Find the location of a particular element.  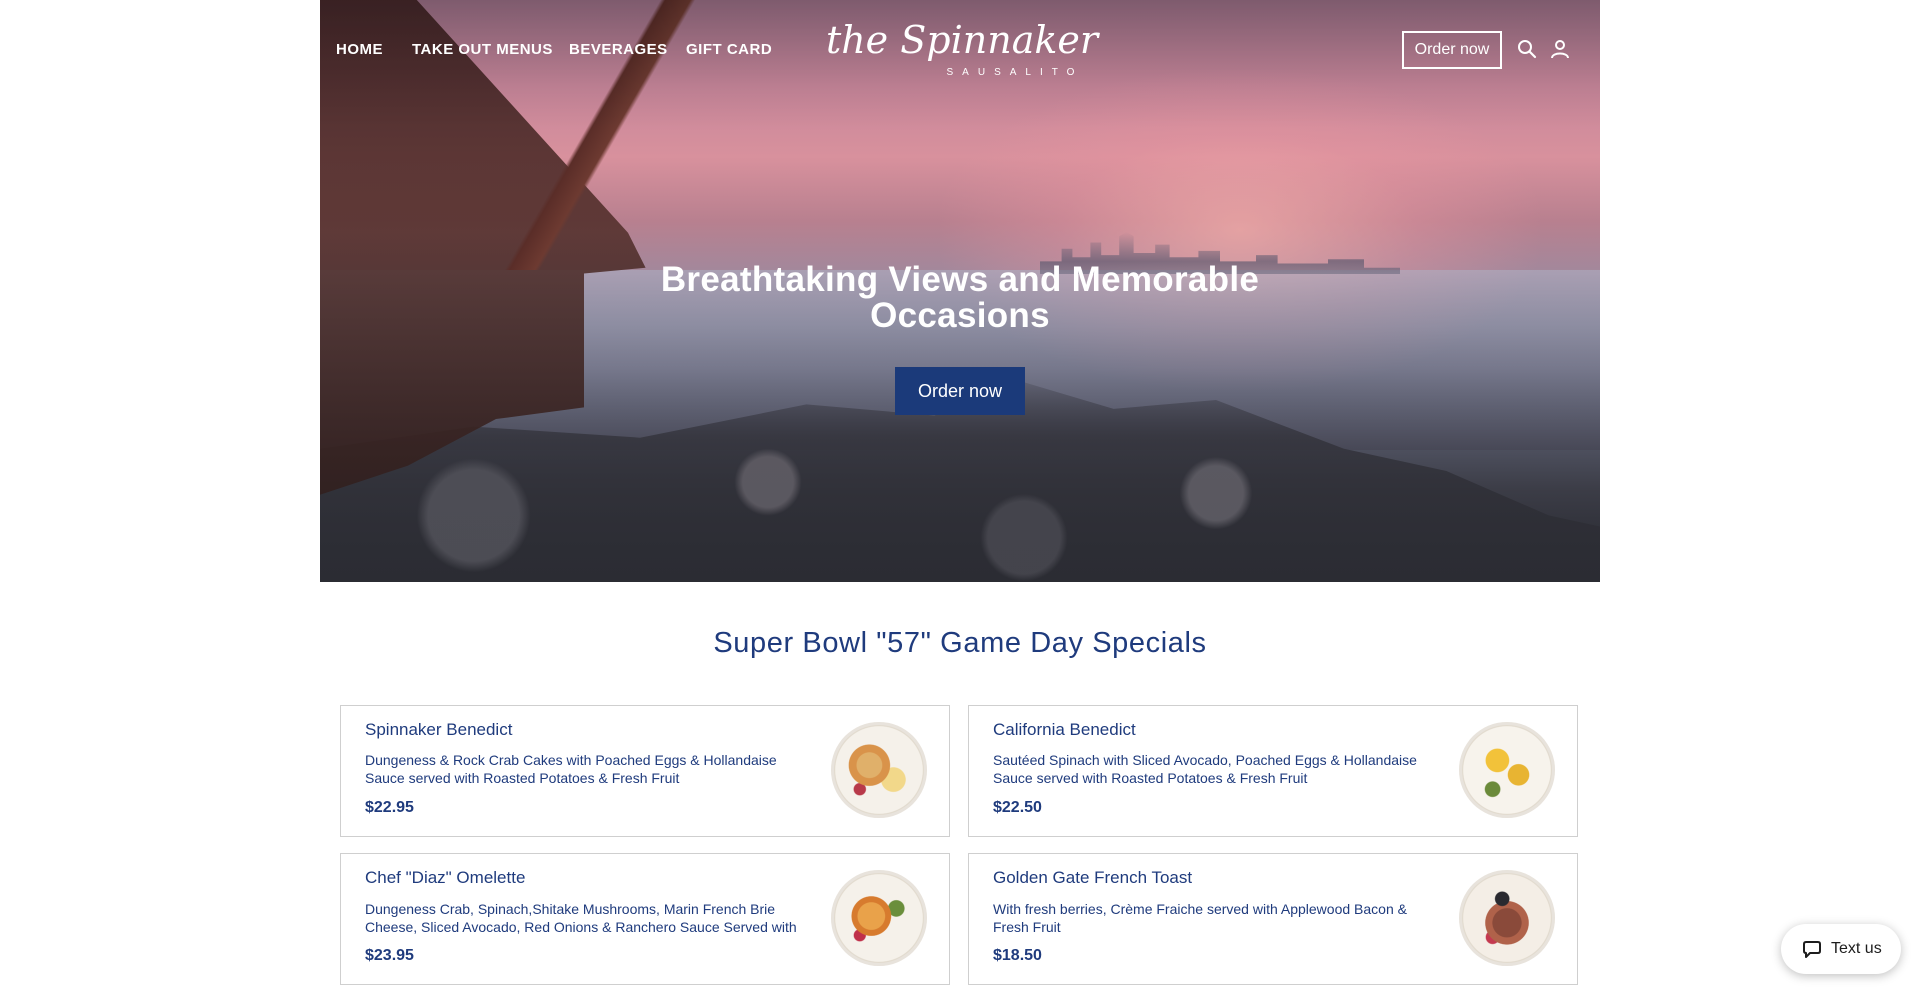

text-us-label: Text us is located at coordinates (1856, 948).